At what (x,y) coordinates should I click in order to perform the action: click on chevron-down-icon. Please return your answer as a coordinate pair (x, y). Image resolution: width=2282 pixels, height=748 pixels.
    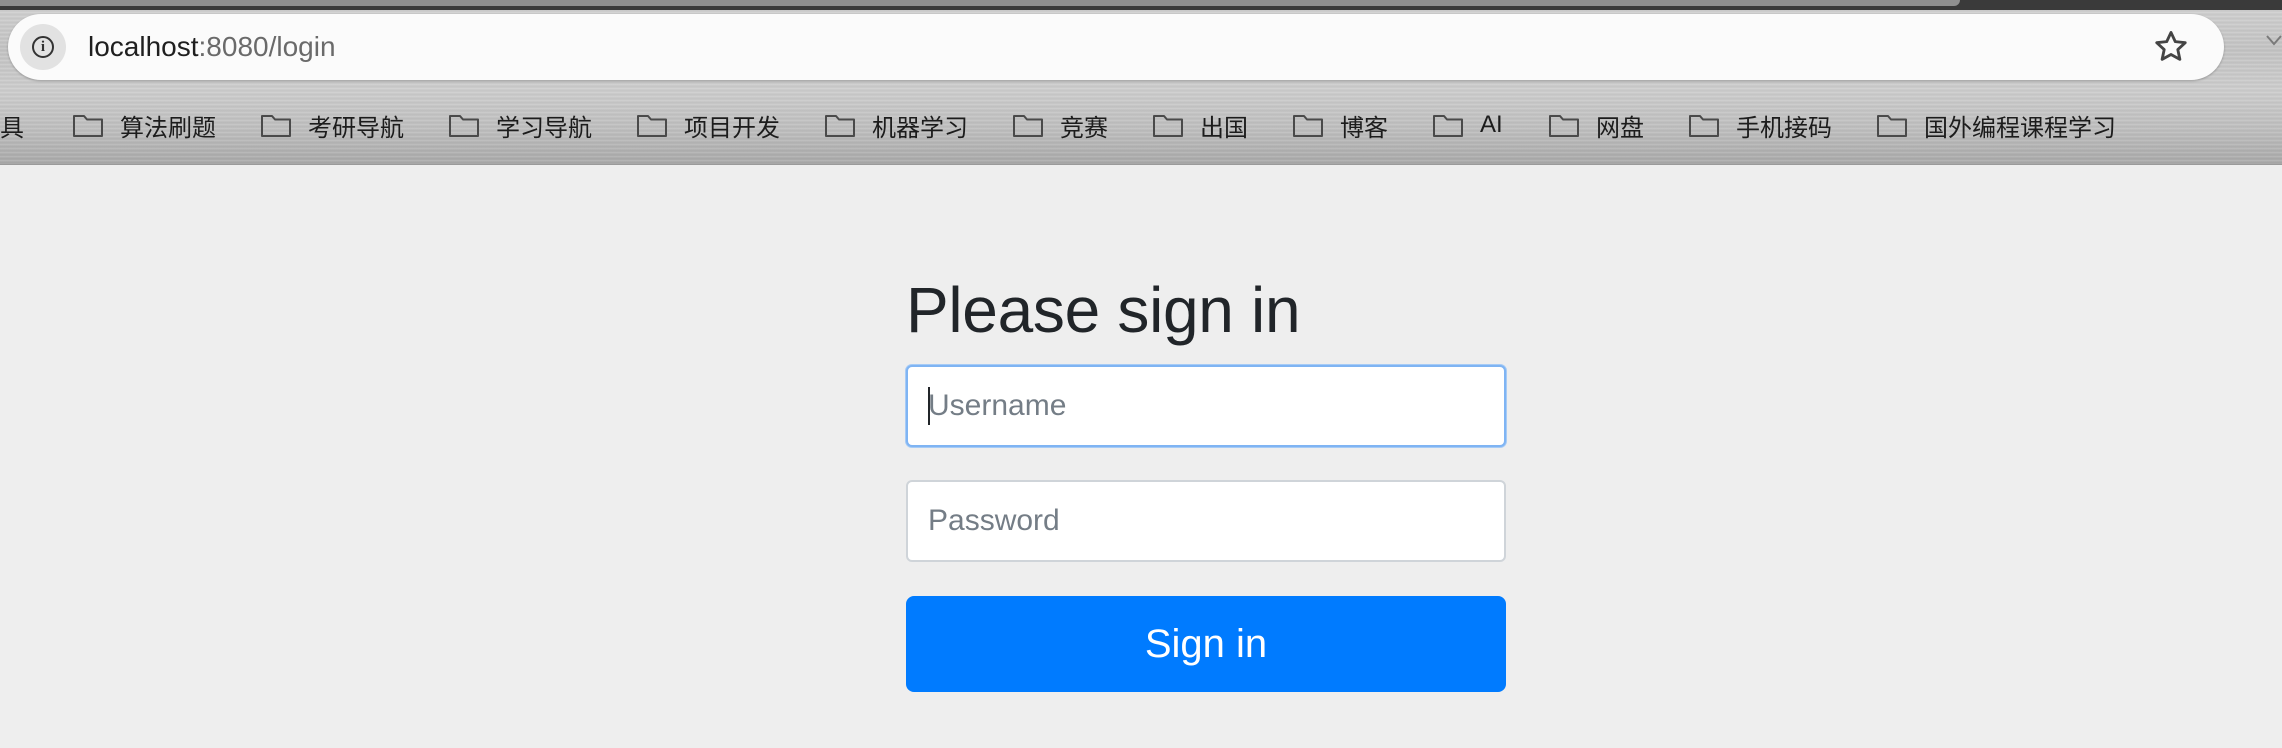
    Looking at the image, I should click on (2273, 42).